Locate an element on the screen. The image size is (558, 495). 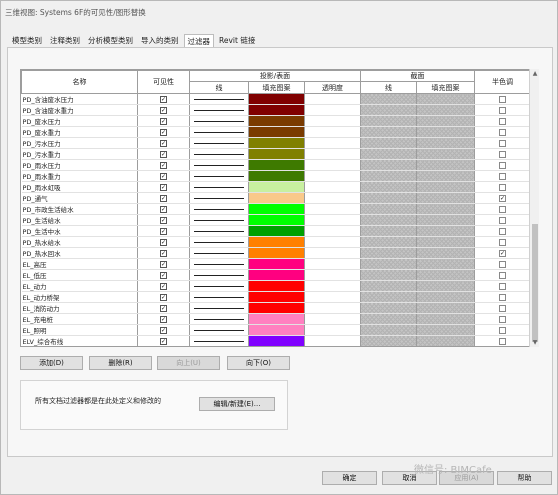
table-row: PD_通气 ✓ ✓ is located at coordinates (276, 198).